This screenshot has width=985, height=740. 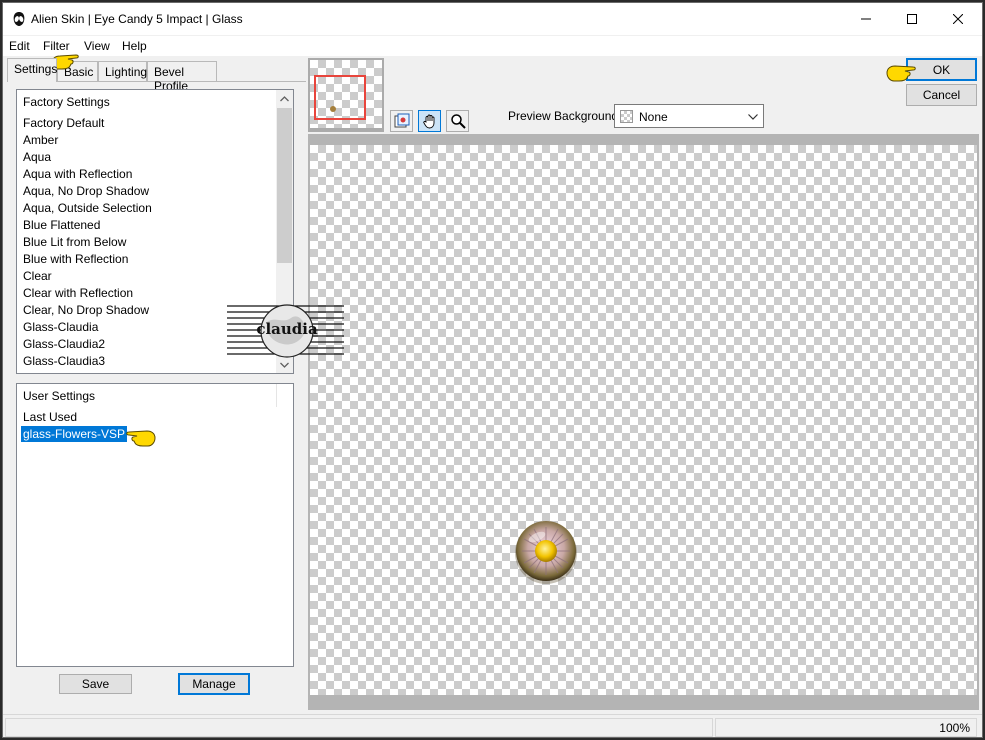 I want to click on hand-tool-button, so click(x=429, y=121).